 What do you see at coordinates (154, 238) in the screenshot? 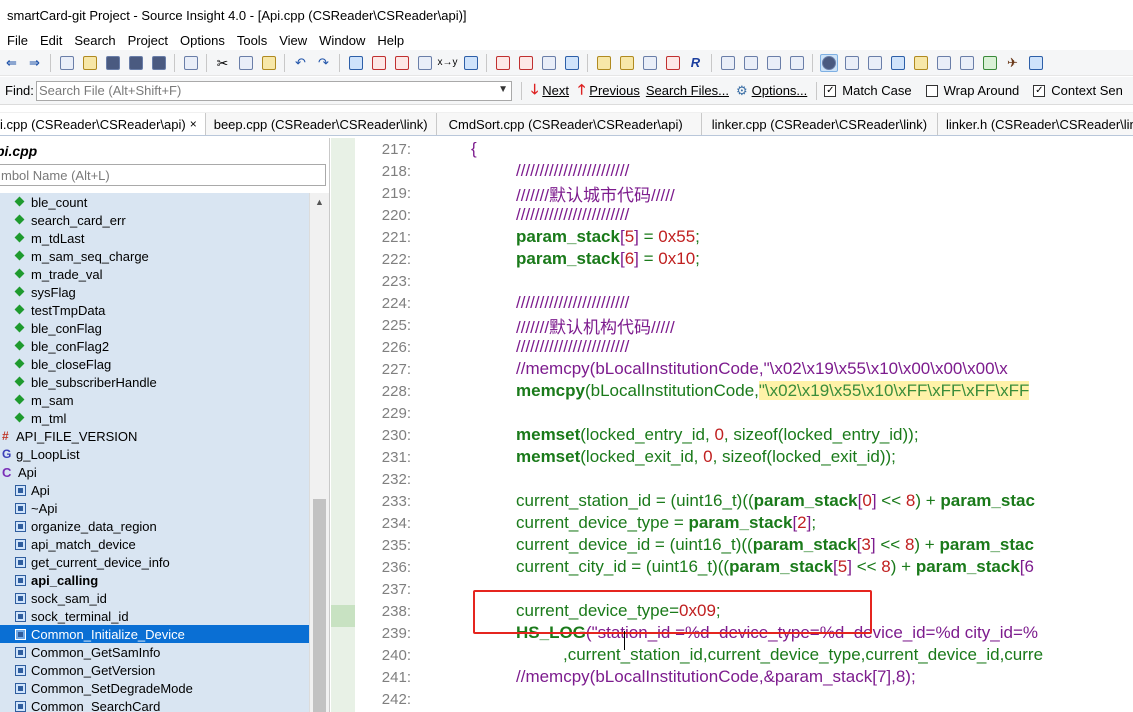
I see `symbol-item: m_tdLast` at bounding box center [154, 238].